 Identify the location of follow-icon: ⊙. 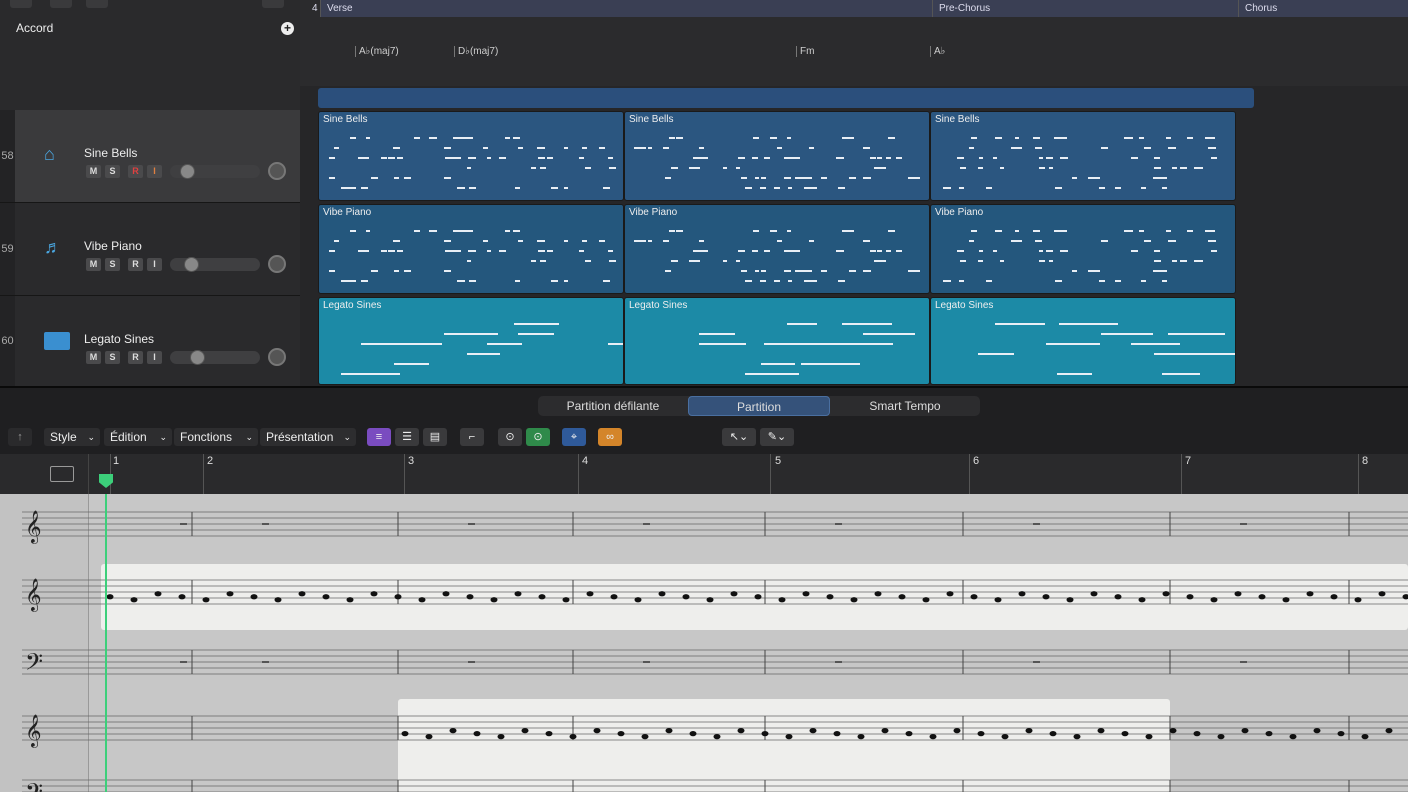
(510, 437).